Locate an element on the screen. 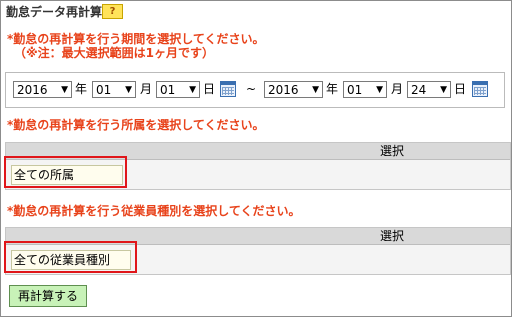 The width and height of the screenshot is (512, 317). department-highlight is located at coordinates (65, 172).